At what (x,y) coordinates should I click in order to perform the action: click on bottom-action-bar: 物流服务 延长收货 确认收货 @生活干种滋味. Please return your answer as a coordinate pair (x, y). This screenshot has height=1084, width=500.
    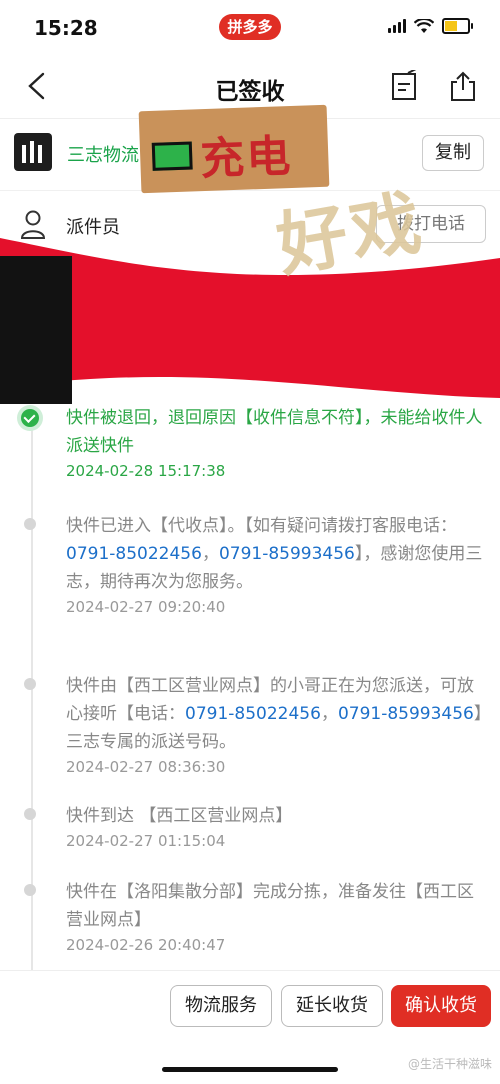
    Looking at the image, I should click on (250, 1027).